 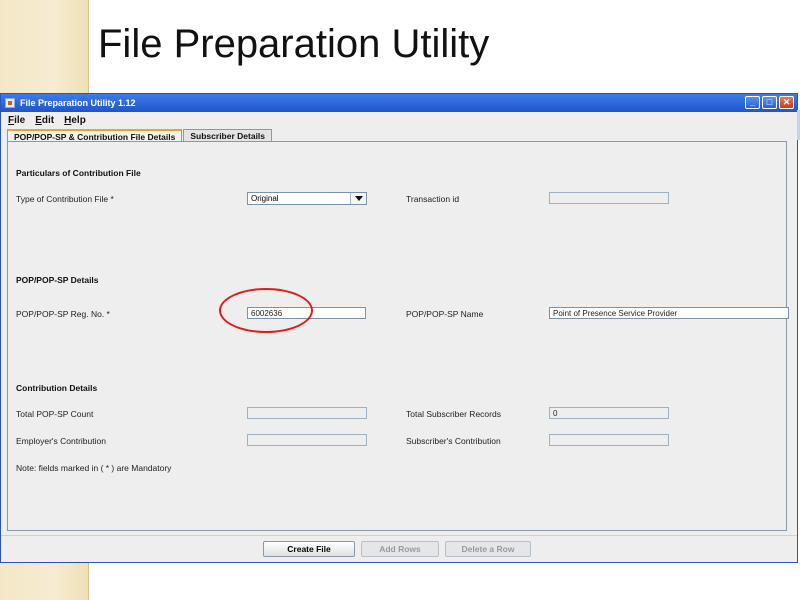 What do you see at coordinates (75, 120) in the screenshot?
I see `menu-help: Help` at bounding box center [75, 120].